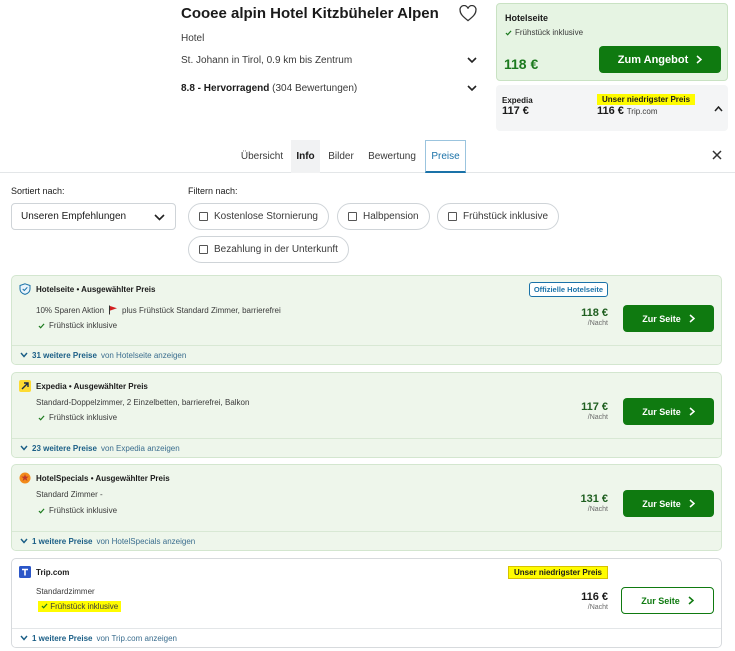 This screenshot has height=651, width=735. Describe the element at coordinates (517, 100) in the screenshot. I see `alt-offer-provider: Expedia` at that location.